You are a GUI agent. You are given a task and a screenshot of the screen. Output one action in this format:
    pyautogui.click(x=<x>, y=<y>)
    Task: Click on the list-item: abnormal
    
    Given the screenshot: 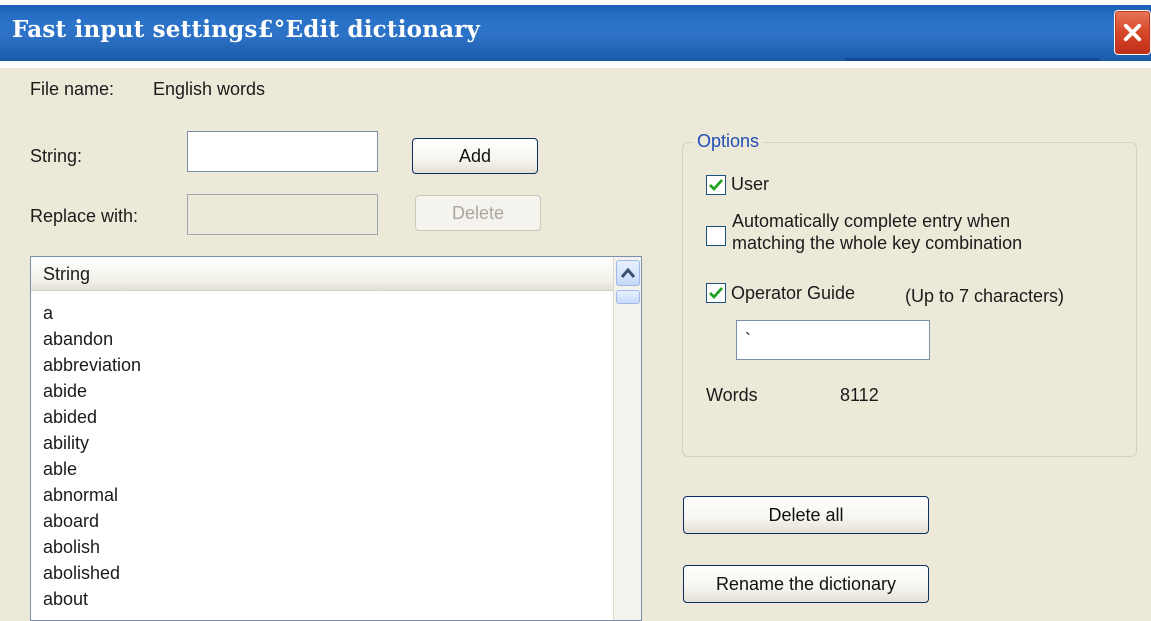 What is the action you would take?
    pyautogui.click(x=323, y=495)
    